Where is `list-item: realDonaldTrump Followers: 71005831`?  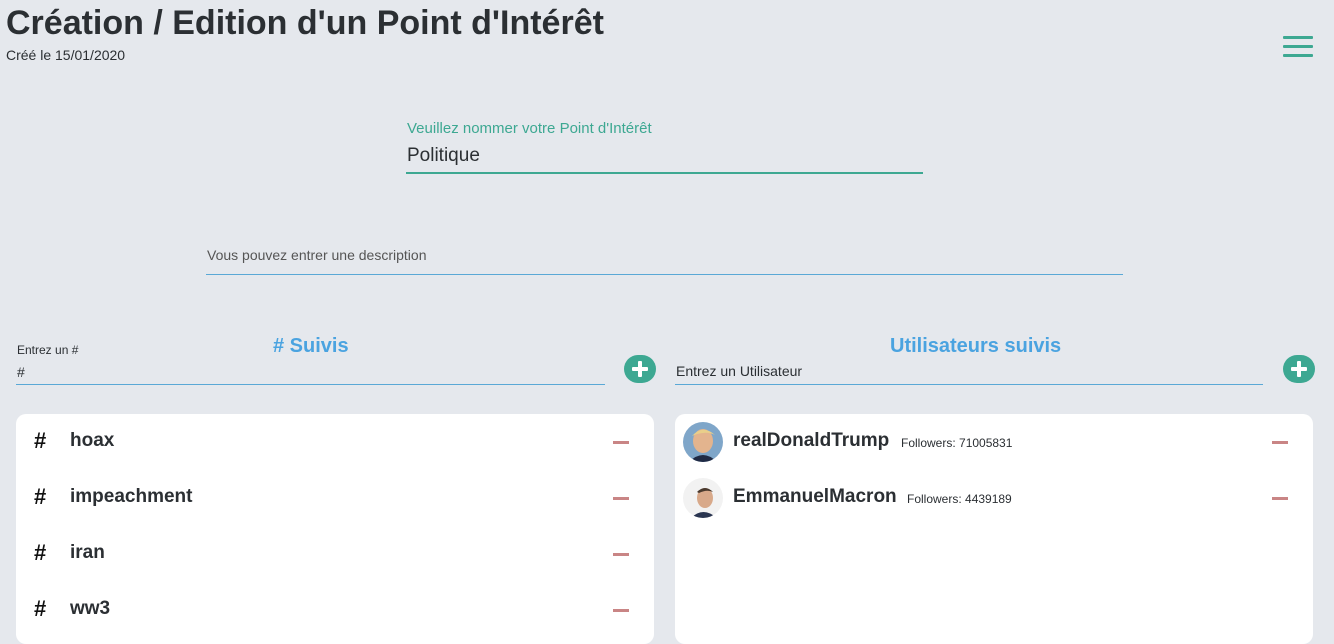
list-item: realDonaldTrump Followers: 71005831 is located at coordinates (994, 442).